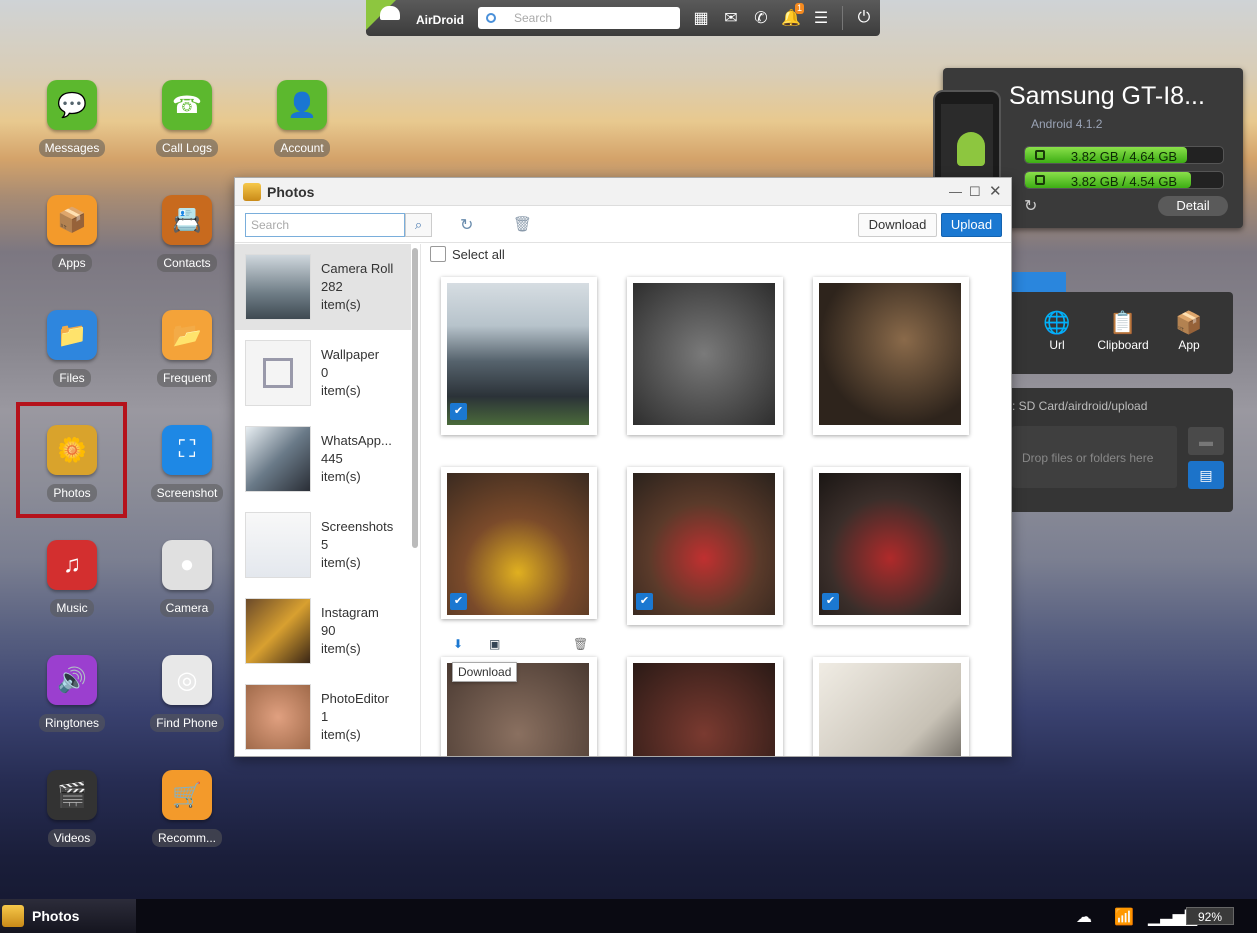 This screenshot has height=933, width=1257. I want to click on select-all: Select all, so click(467, 254).